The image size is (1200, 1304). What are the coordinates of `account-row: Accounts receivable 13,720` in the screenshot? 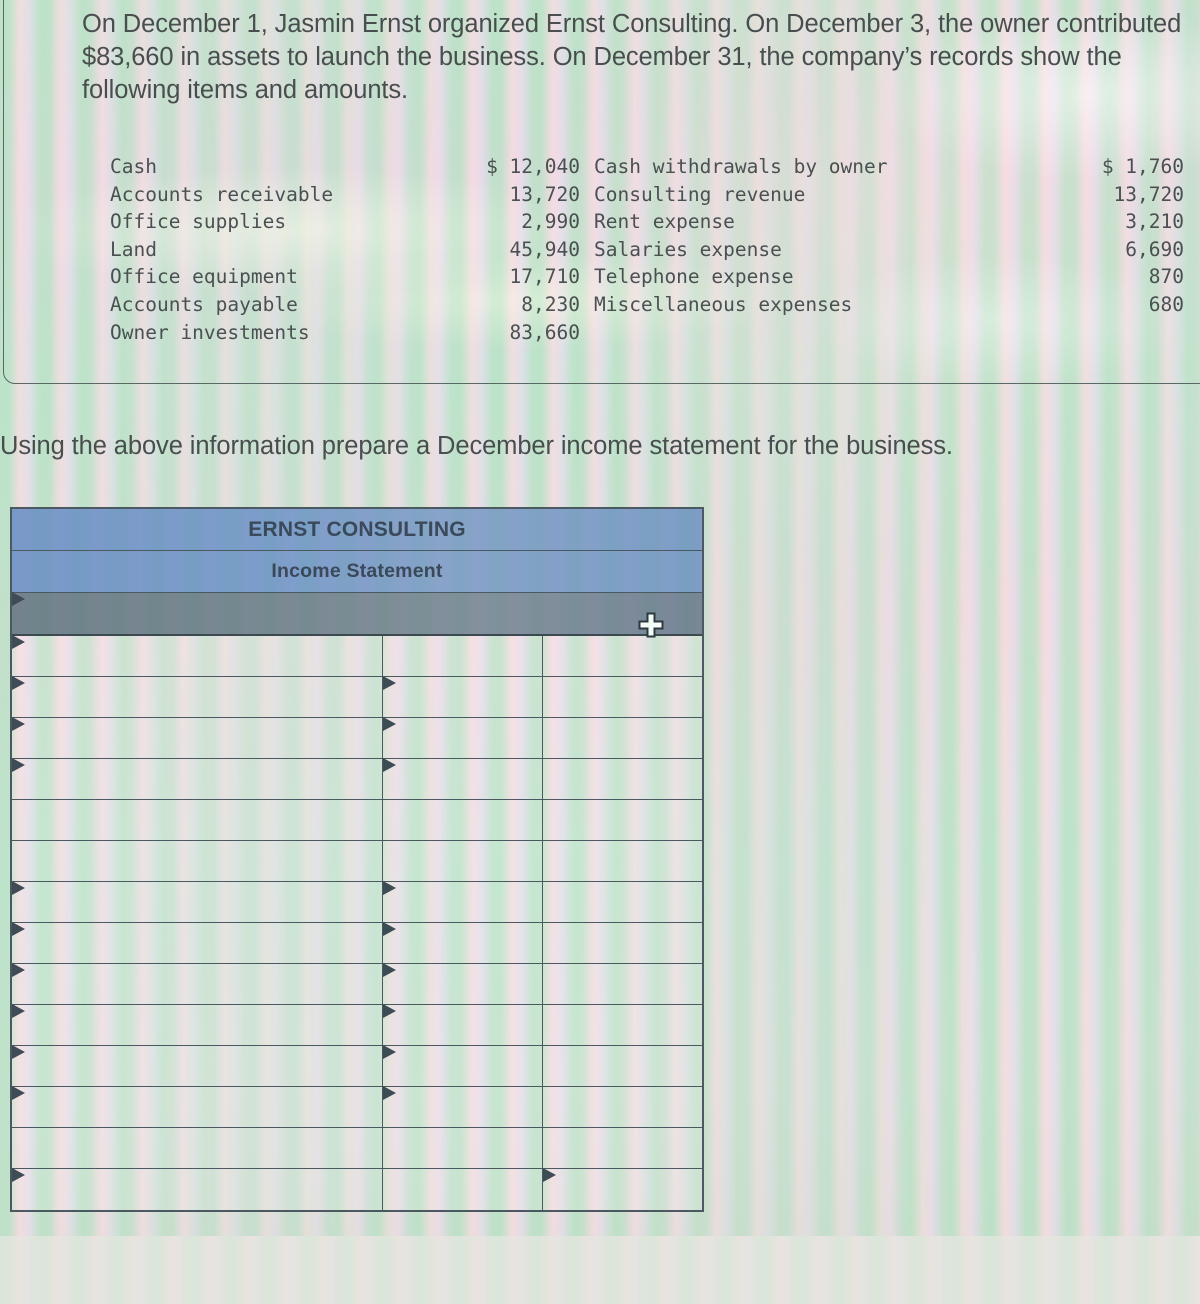 It's located at (345, 195).